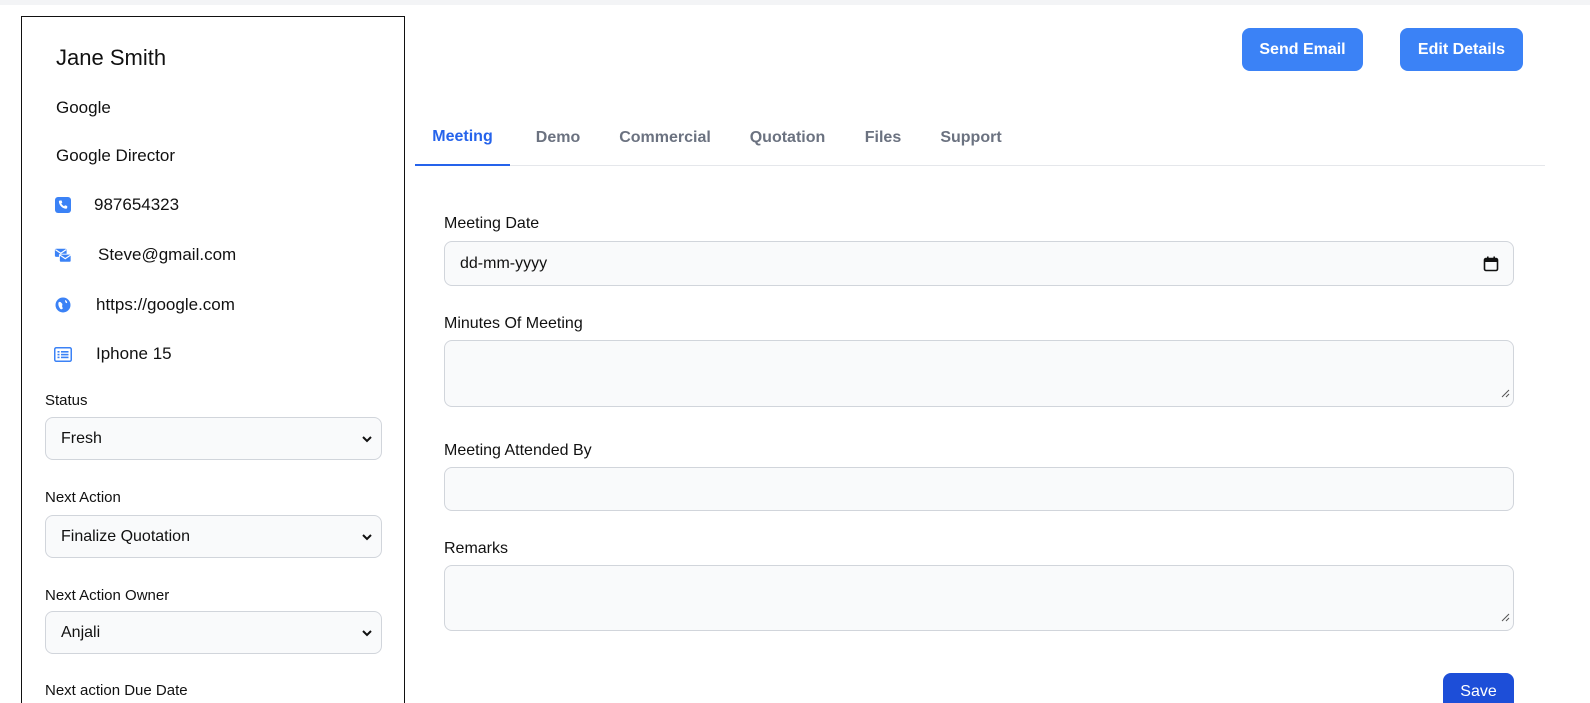 This screenshot has height=703, width=1590. Describe the element at coordinates (518, 450) in the screenshot. I see `meeting-attended-by-label: Meeting Attended By` at that location.